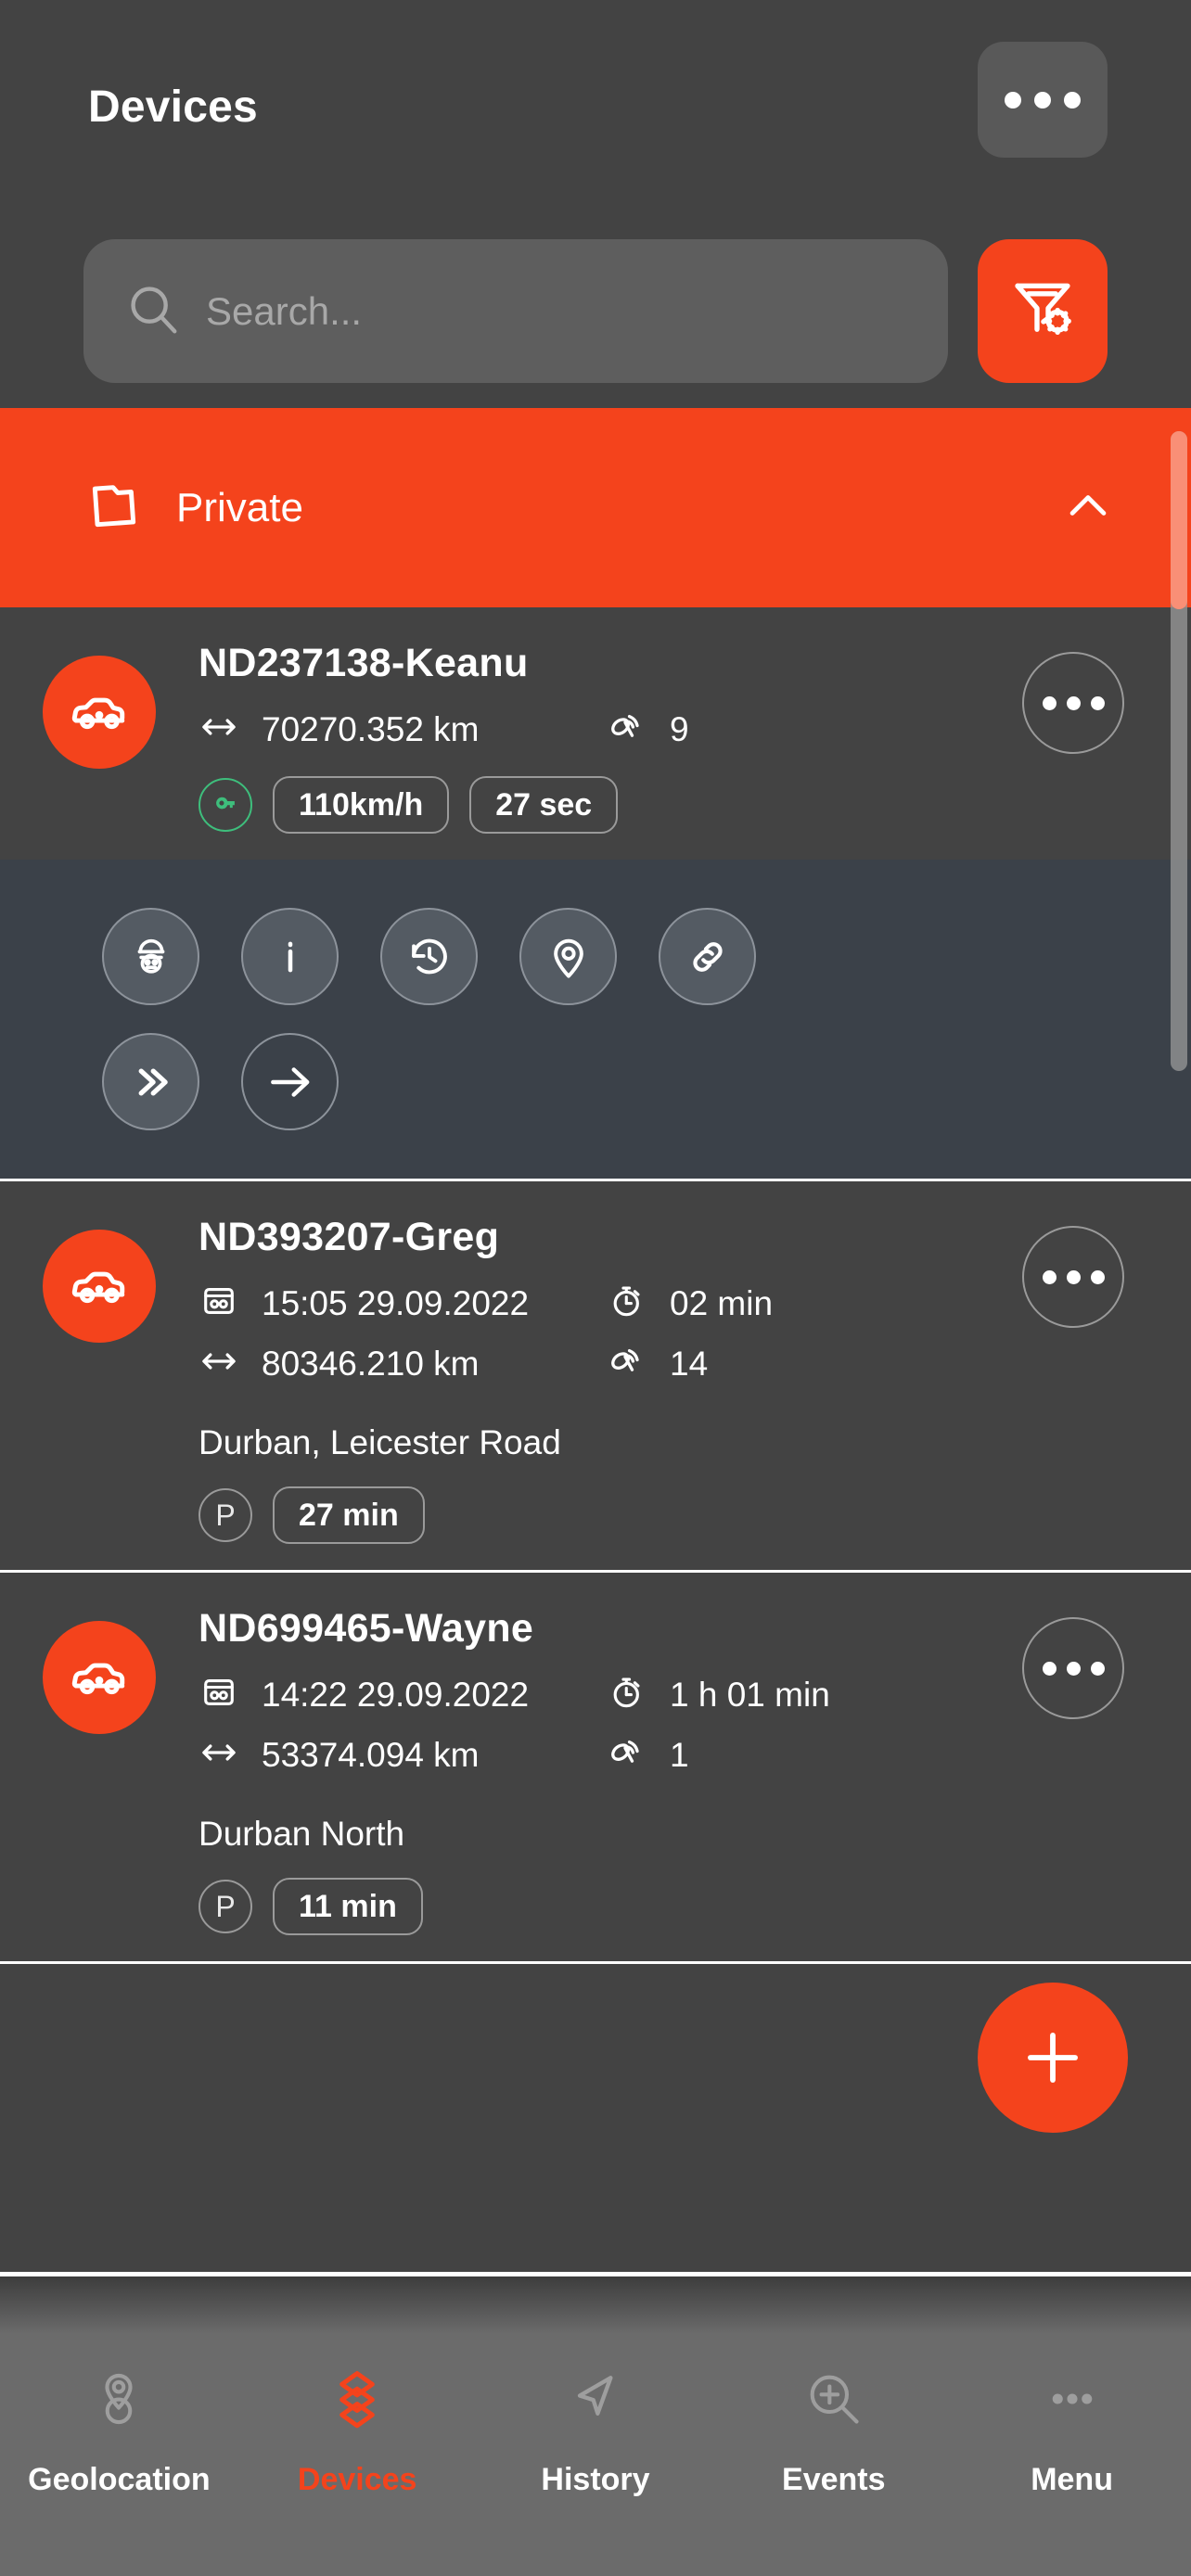 Image resolution: width=1191 pixels, height=2576 pixels. I want to click on folder-left: Private, so click(194, 508).